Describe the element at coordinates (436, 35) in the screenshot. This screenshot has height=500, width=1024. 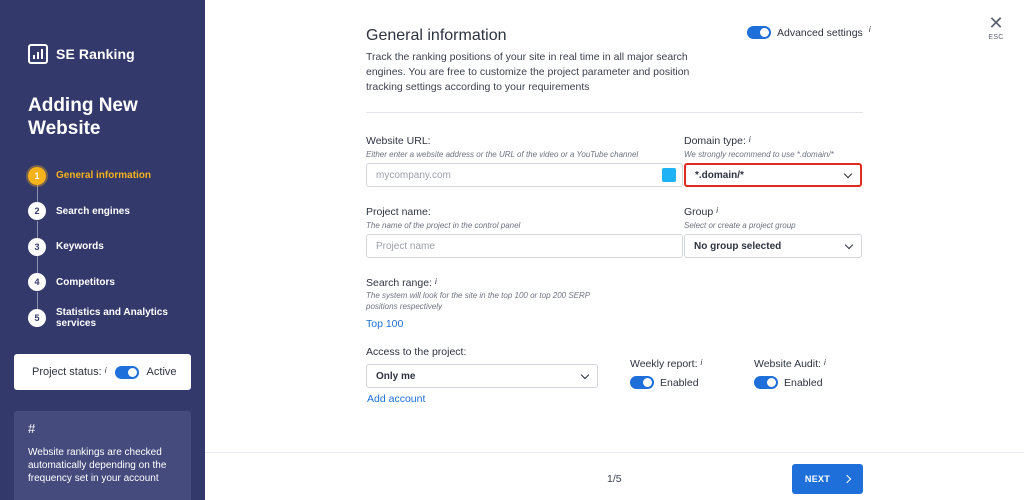
I see `section-title: General information` at that location.